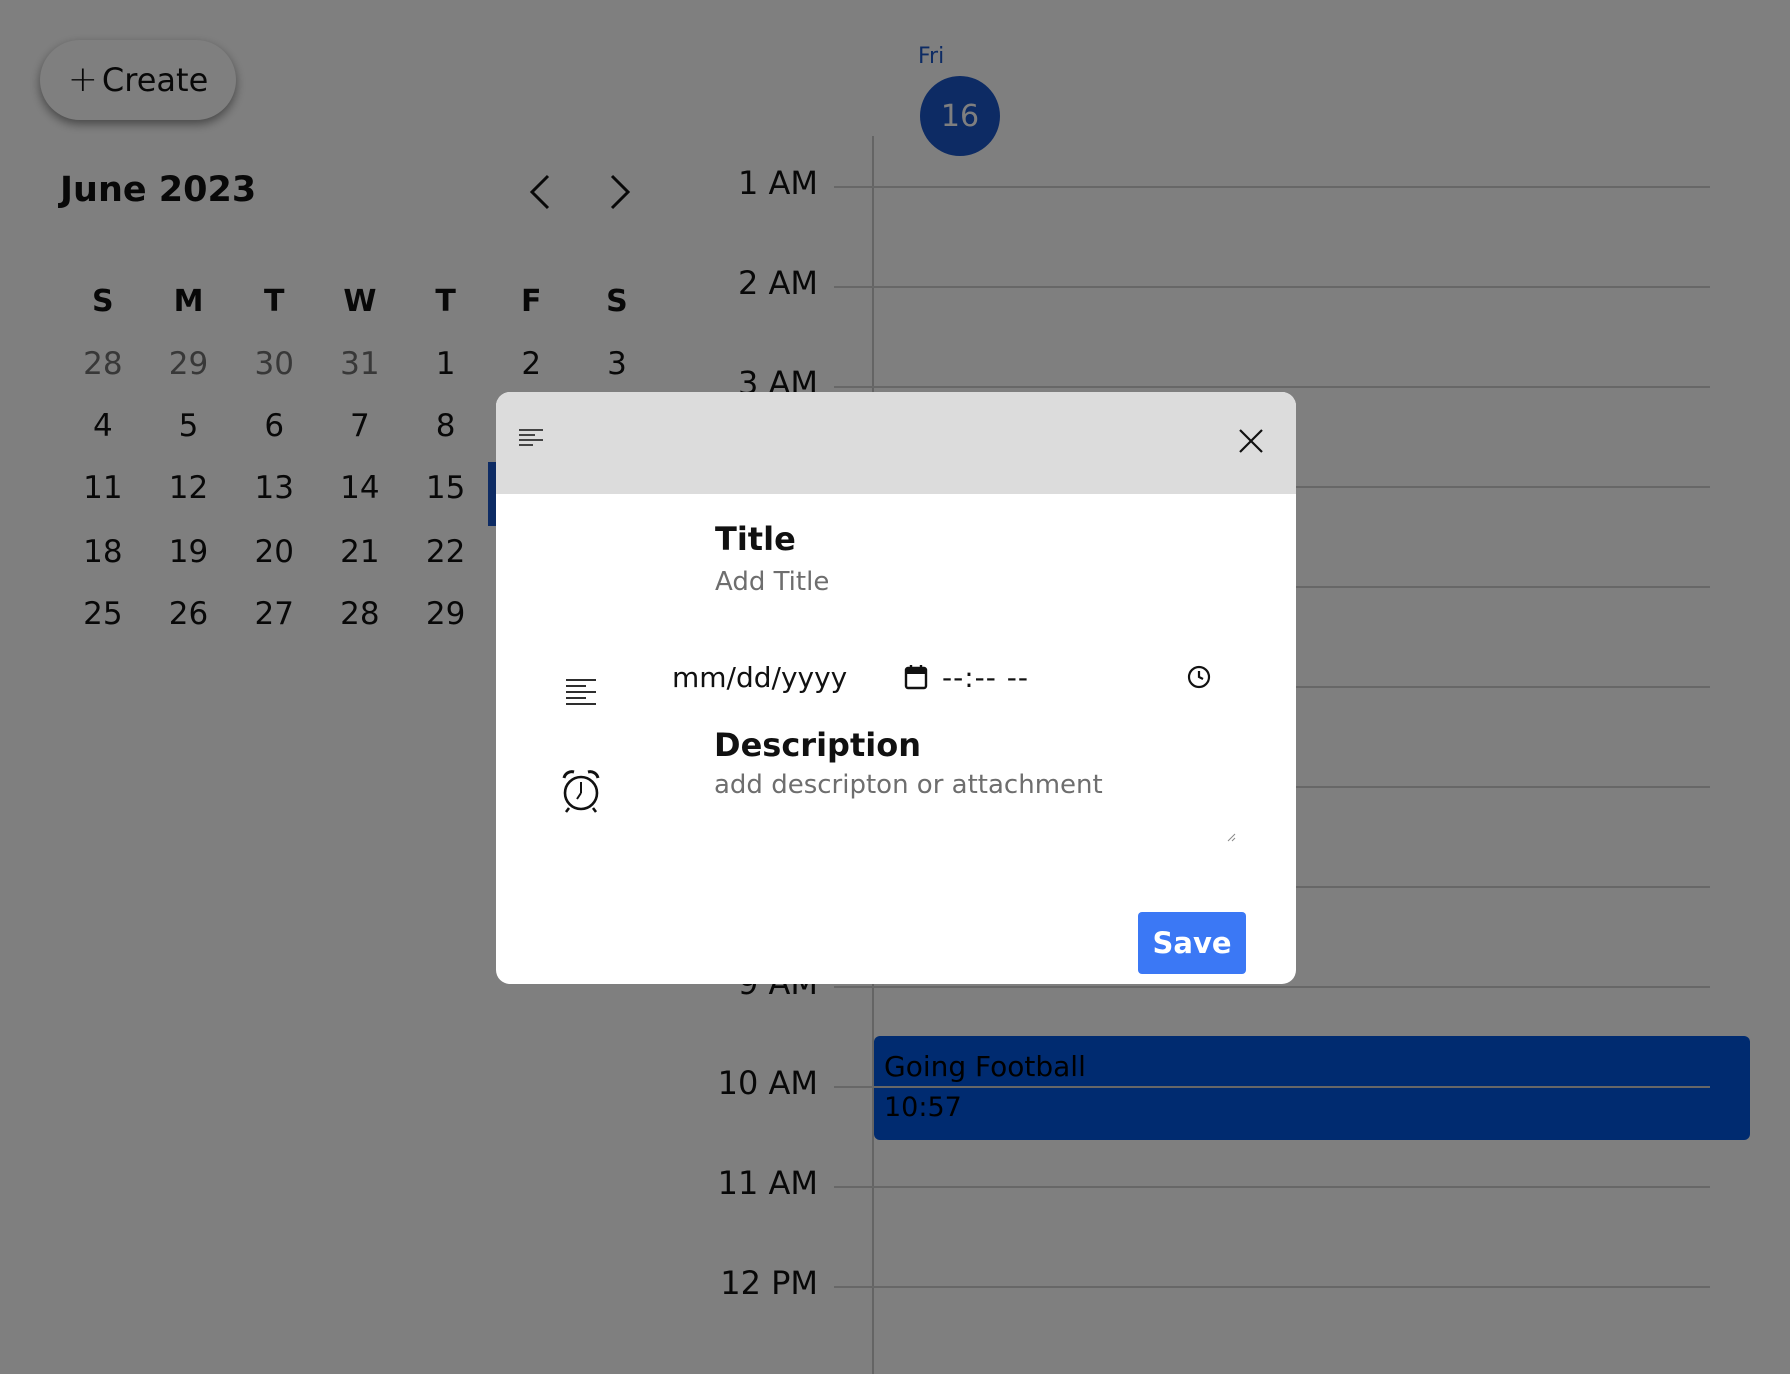 This screenshot has height=1374, width=1790. What do you see at coordinates (760, 677) in the screenshot?
I see `date-value: mm/dd/yyyy` at bounding box center [760, 677].